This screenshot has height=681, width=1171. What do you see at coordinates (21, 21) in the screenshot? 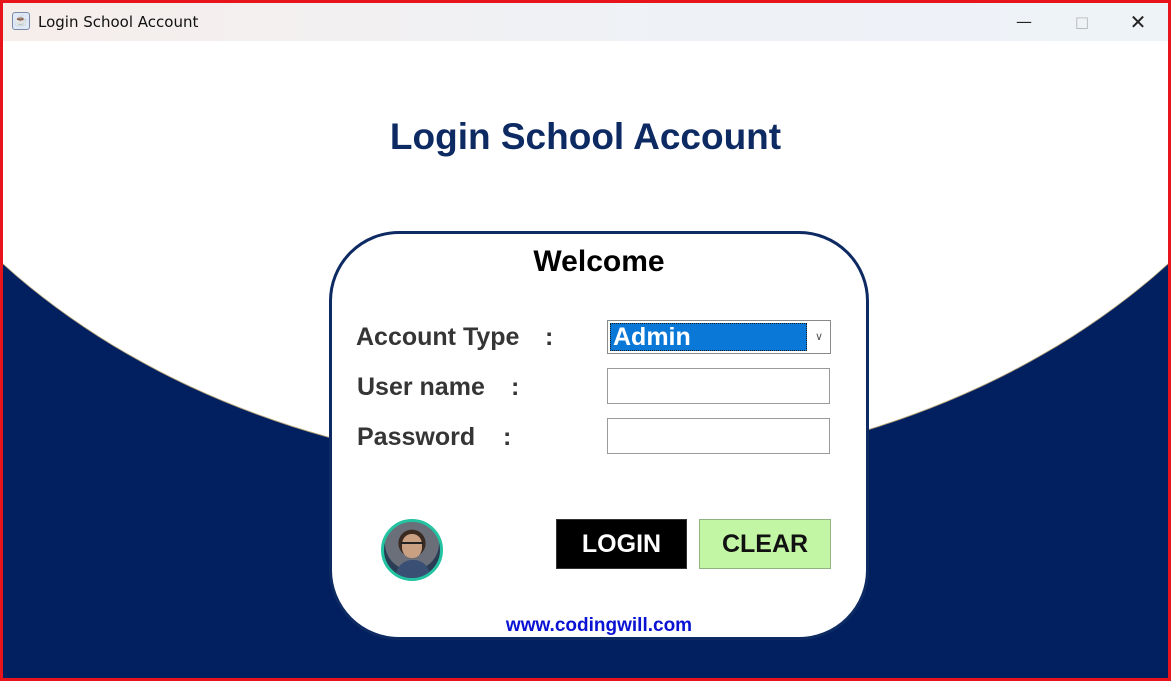
I see `java-cup-icon: ☕` at bounding box center [21, 21].